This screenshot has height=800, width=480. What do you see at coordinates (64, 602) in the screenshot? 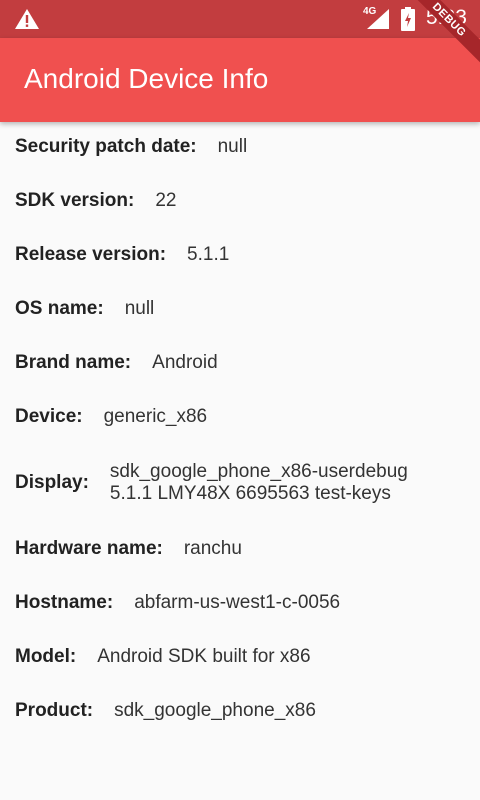
I see `info-label: Hostname:` at bounding box center [64, 602].